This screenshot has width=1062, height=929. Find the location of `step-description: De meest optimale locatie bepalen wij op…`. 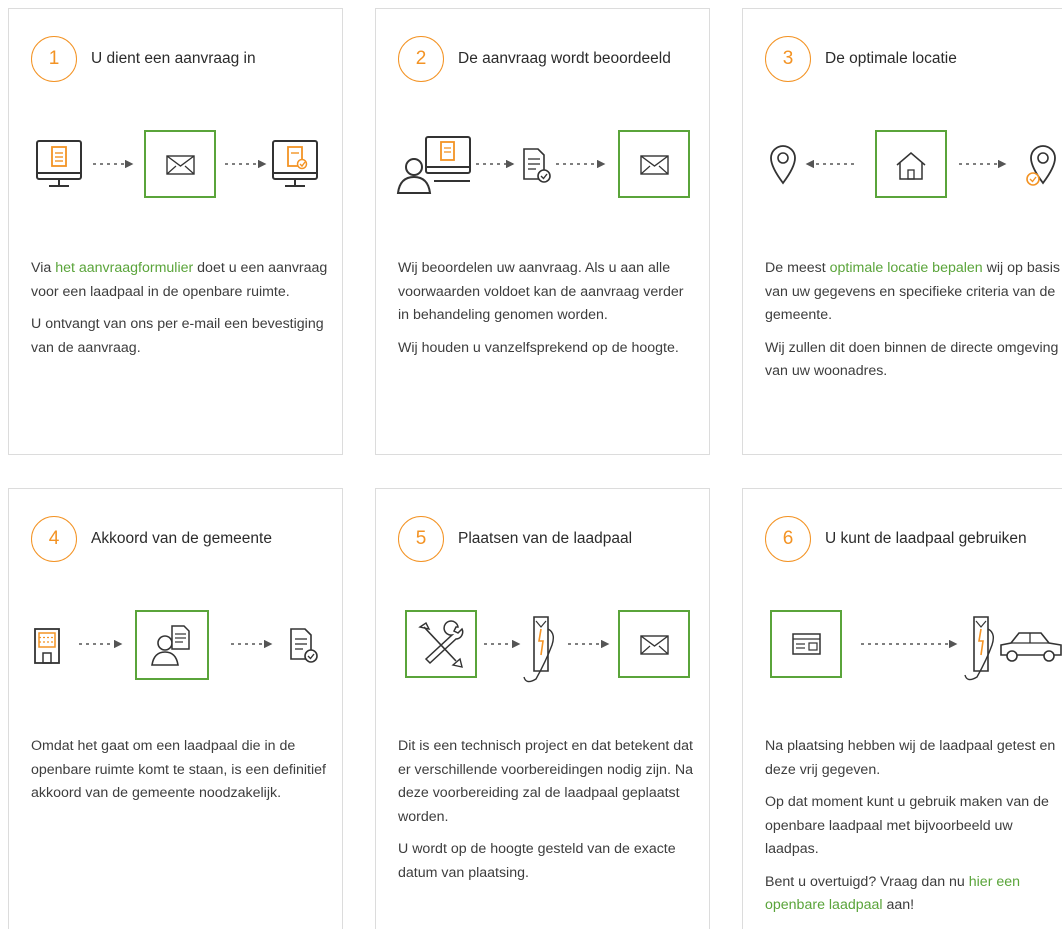

step-description: De meest optimale locatie bepalen wij op… is located at coordinates (913, 325).